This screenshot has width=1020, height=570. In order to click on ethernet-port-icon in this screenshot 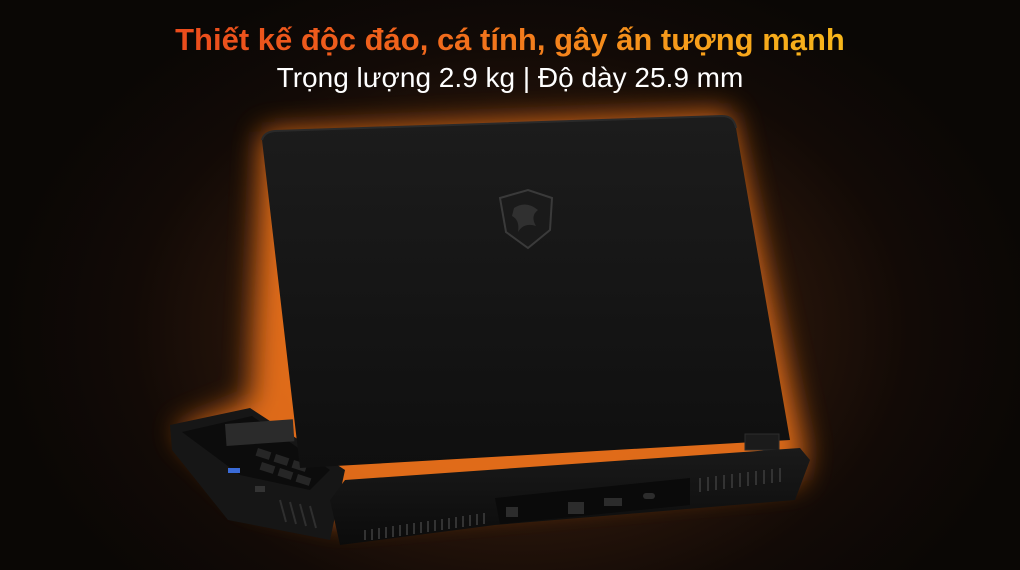, I will do `click(576, 508)`.